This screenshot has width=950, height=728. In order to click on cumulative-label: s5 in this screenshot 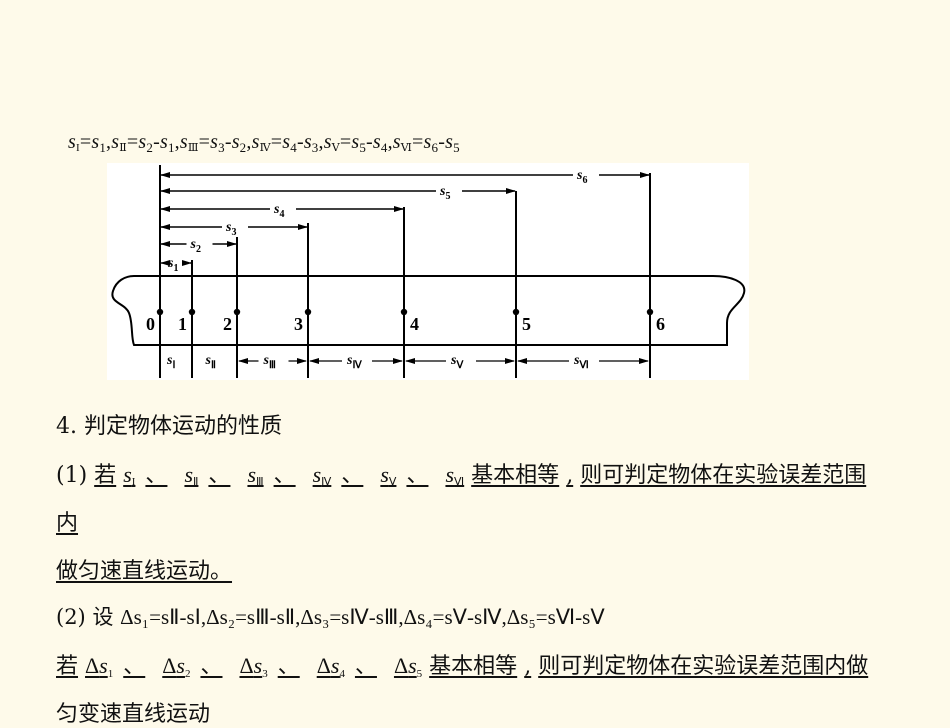, I will do `click(444, 193)`.